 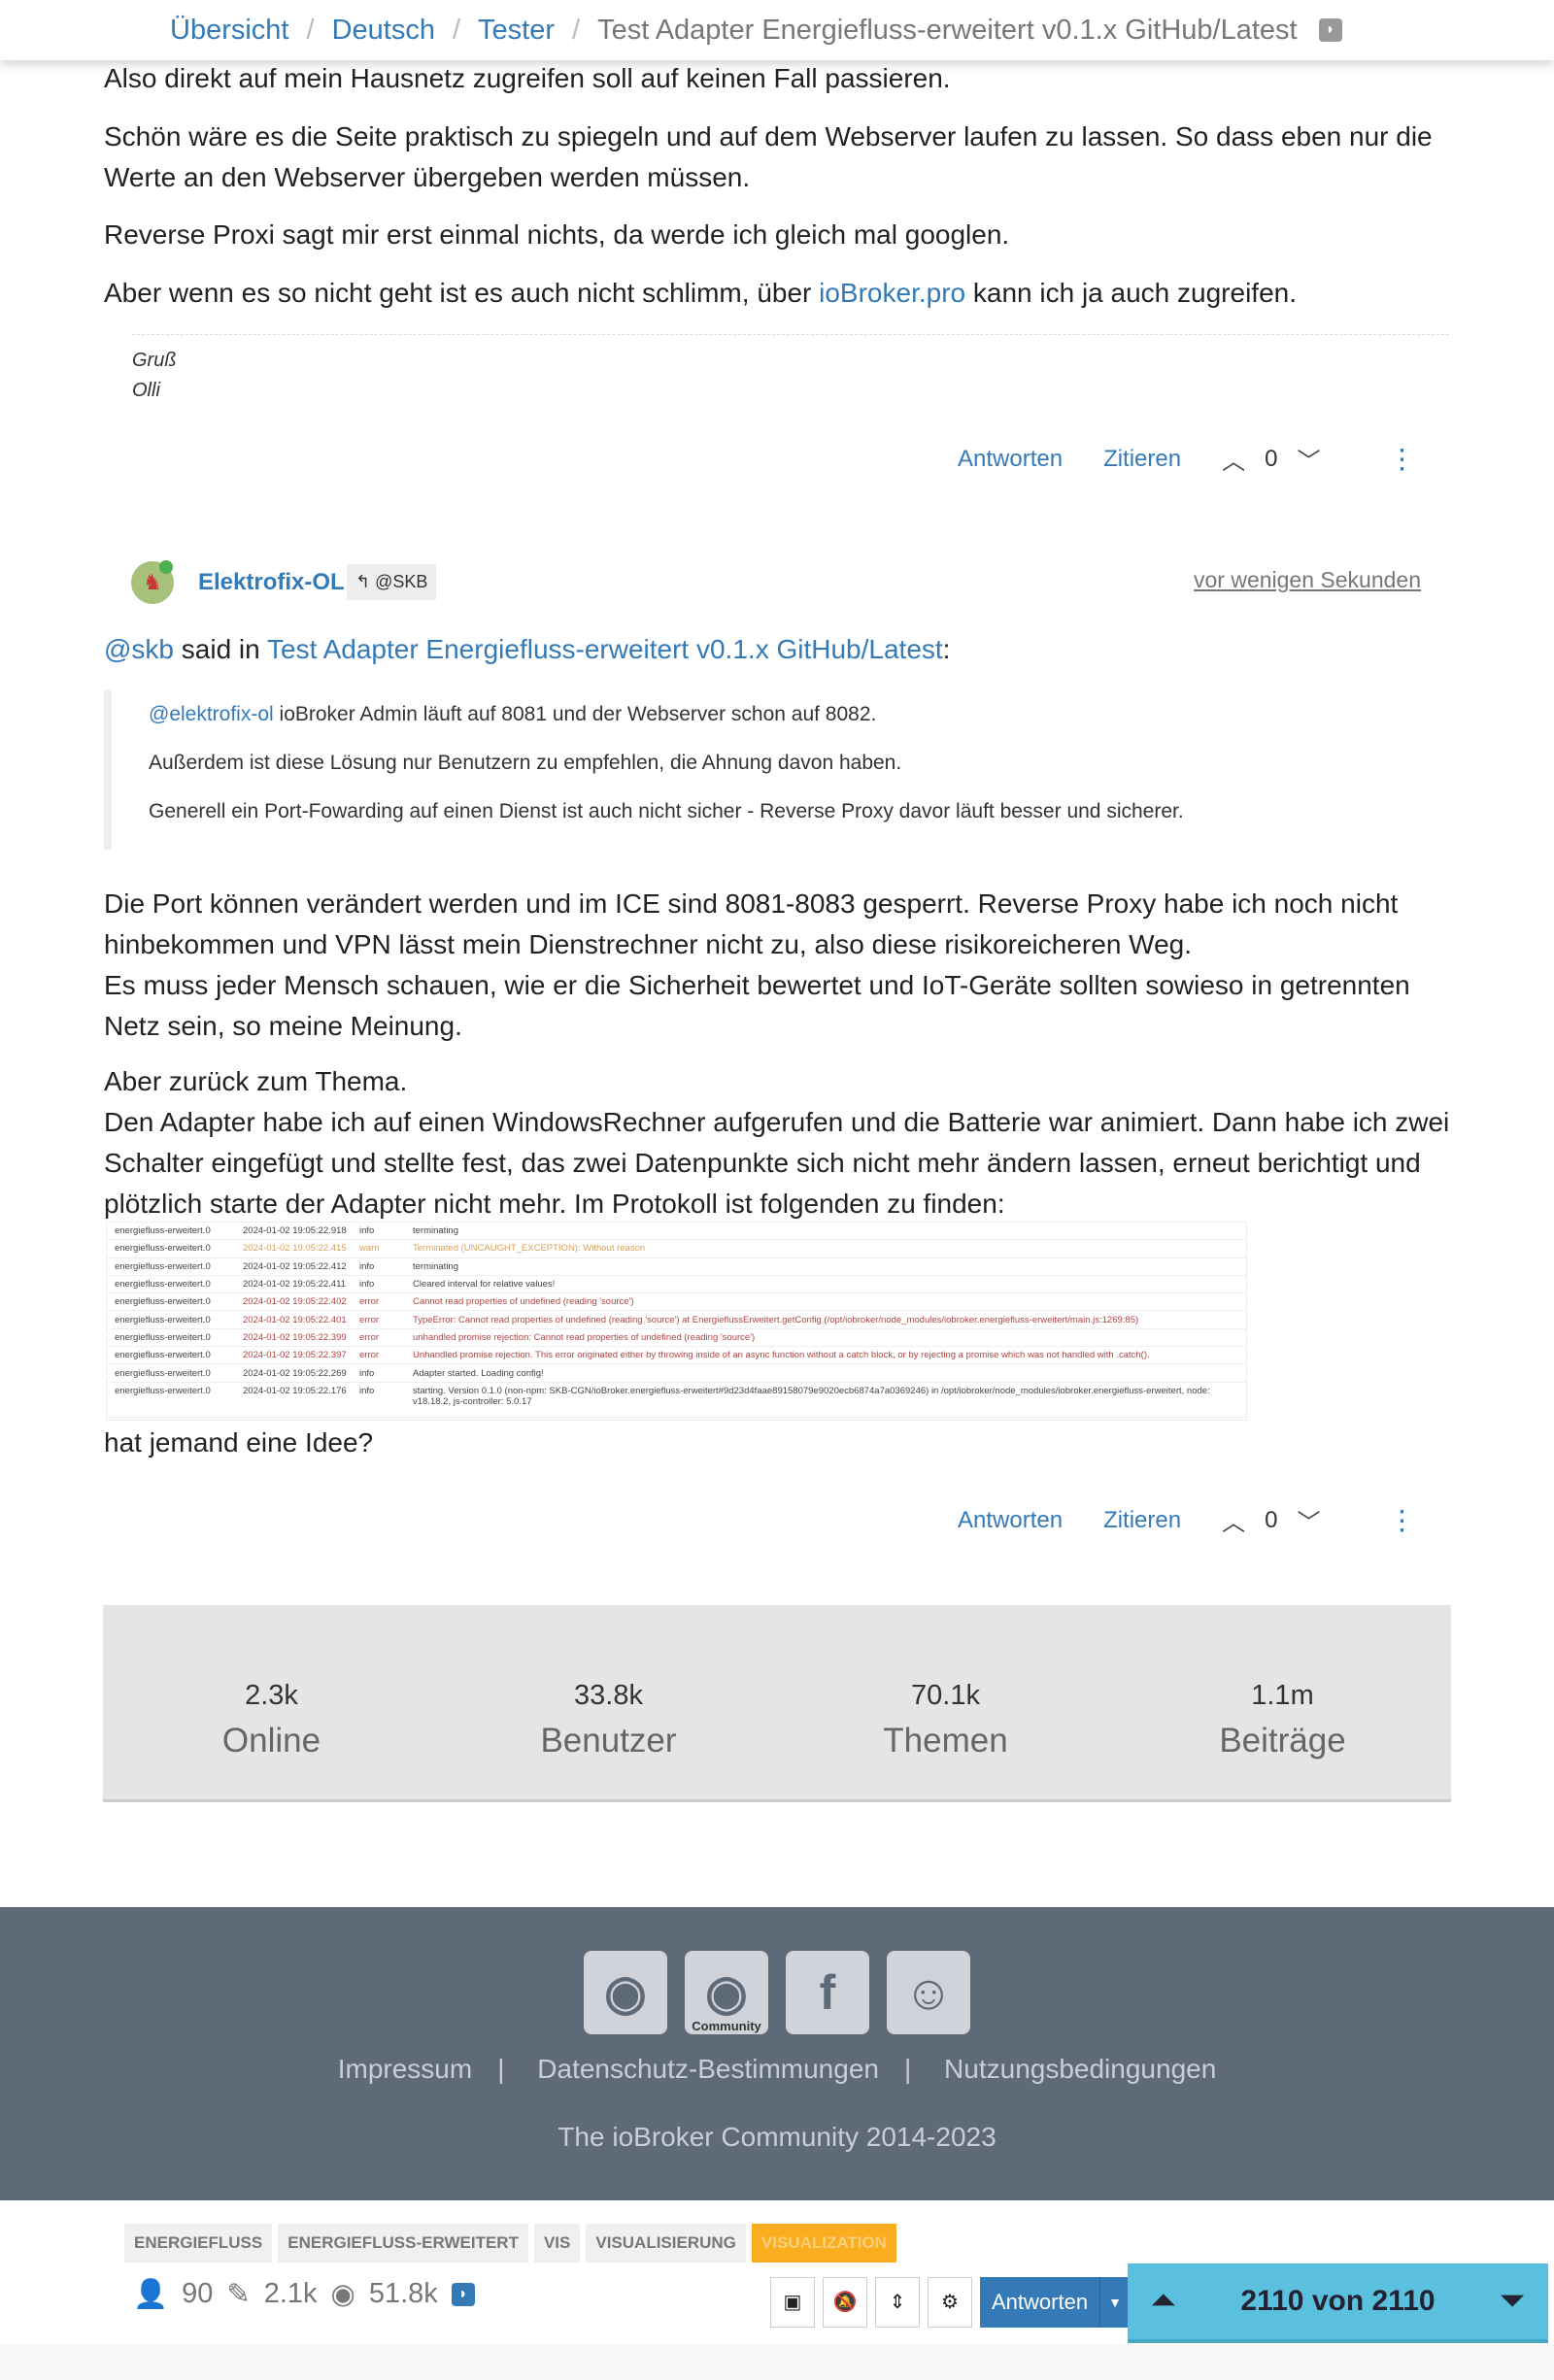 I want to click on chevron-double-up-icon: ⏶, so click(x=1163, y=2301).